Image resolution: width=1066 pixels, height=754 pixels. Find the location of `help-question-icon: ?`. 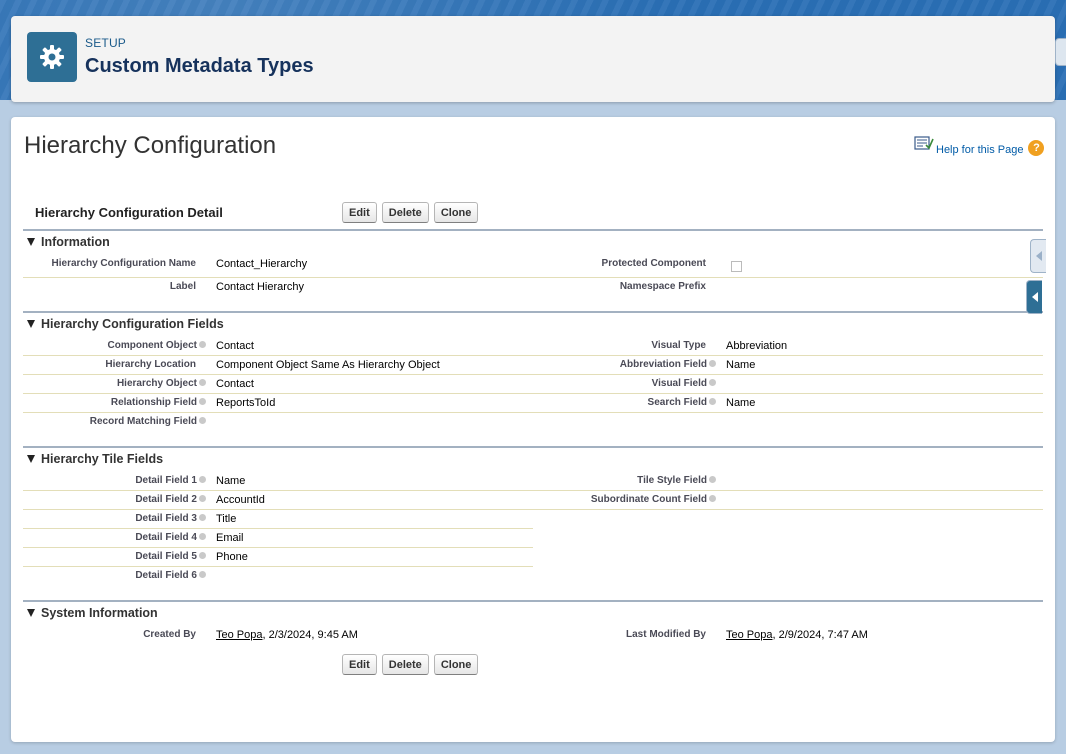

help-question-icon: ? is located at coordinates (1036, 147).